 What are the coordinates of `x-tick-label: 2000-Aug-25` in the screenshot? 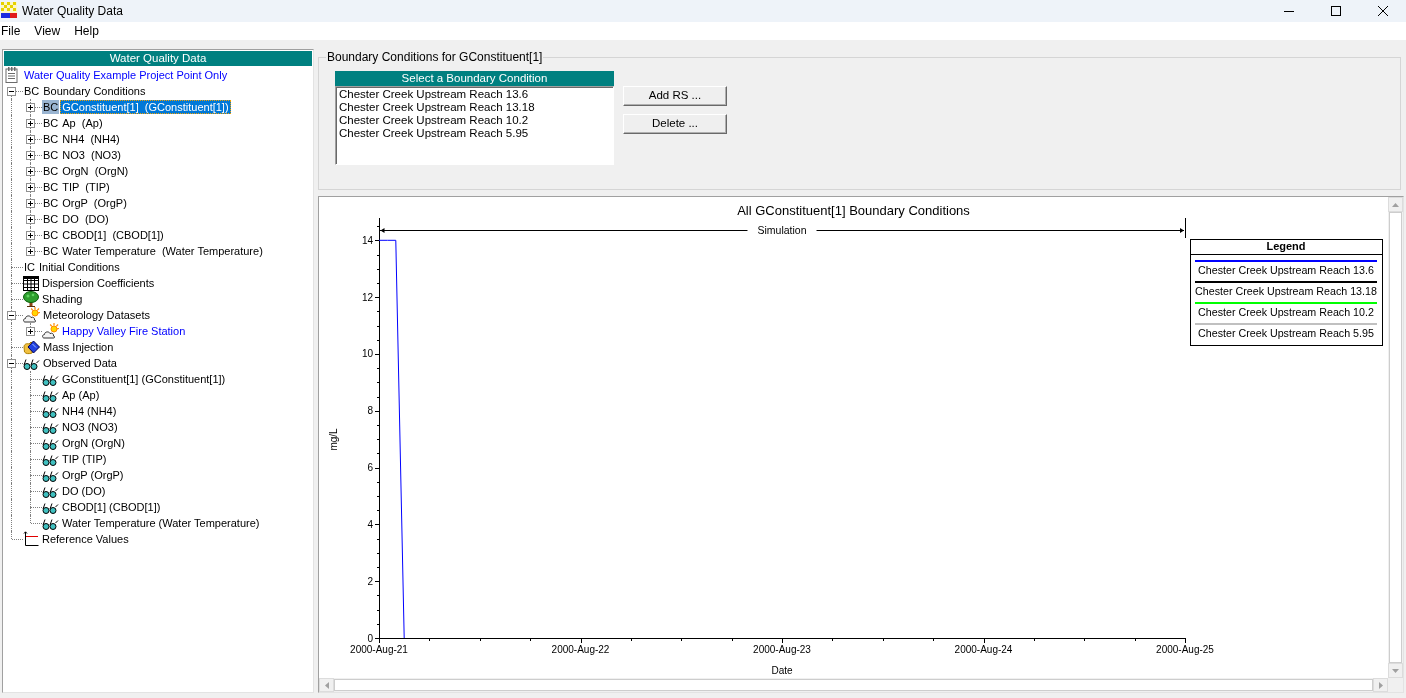 It's located at (1185, 649).